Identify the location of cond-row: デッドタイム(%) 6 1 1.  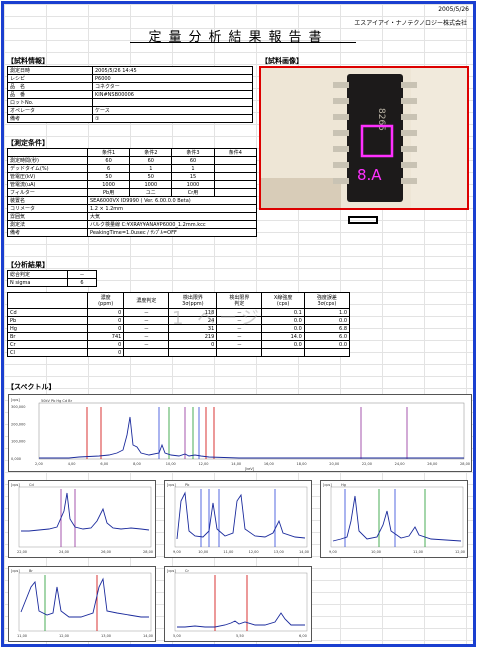
(132, 168).